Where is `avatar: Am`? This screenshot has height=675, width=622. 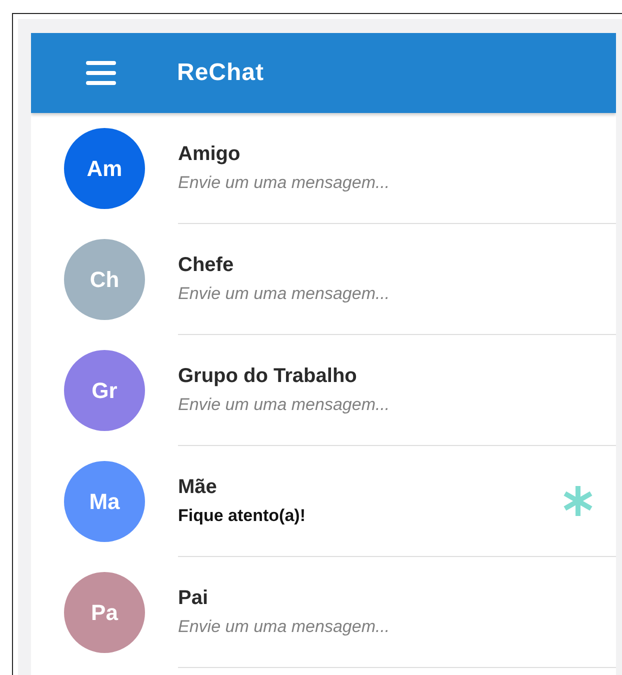
avatar: Am is located at coordinates (104, 168).